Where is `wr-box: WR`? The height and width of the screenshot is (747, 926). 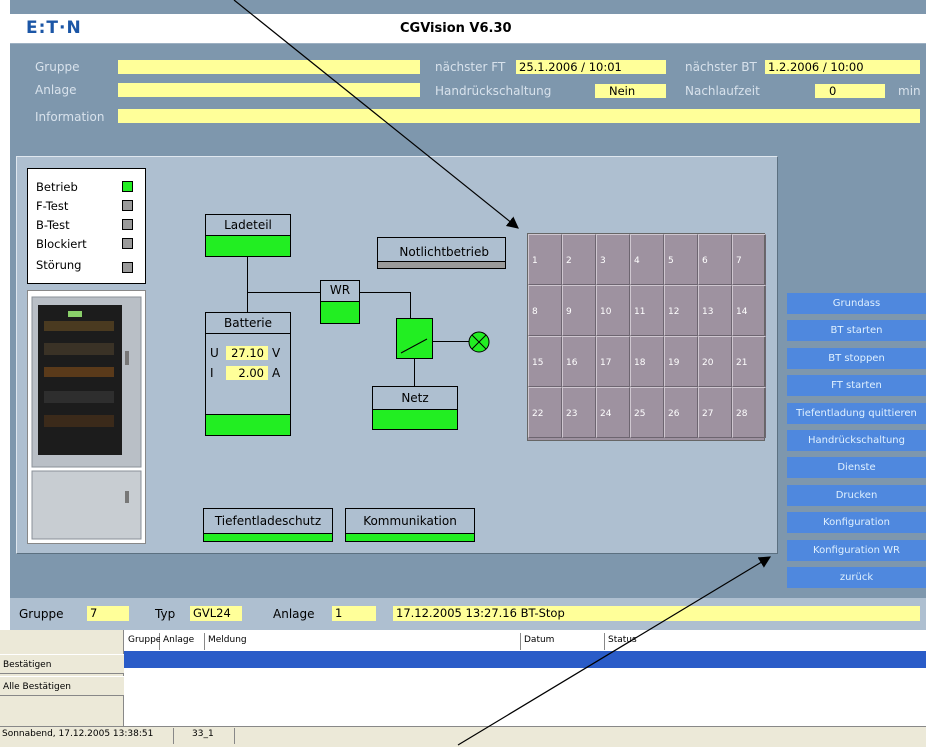
wr-box: WR is located at coordinates (340, 302).